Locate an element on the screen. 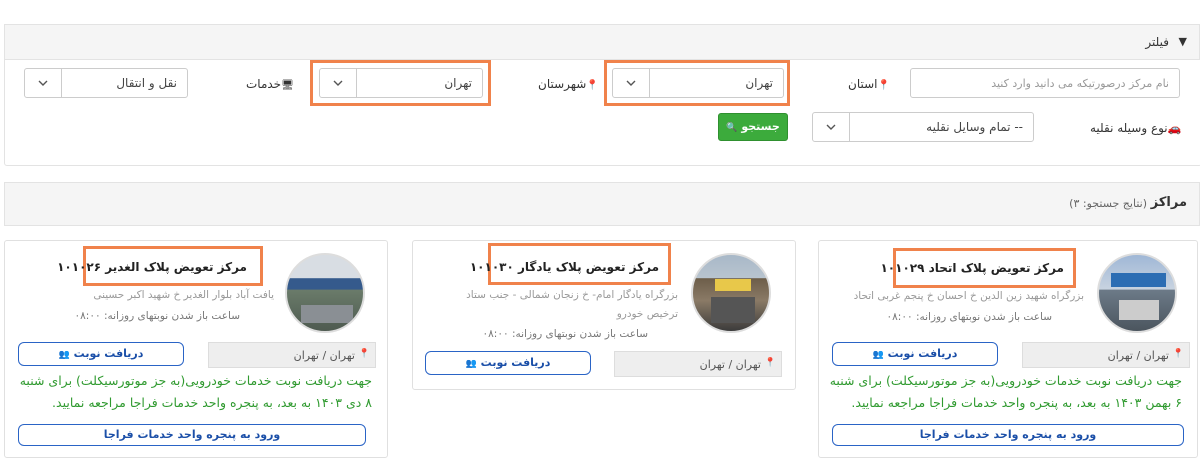  services-select: نقل و انتقال is located at coordinates (106, 83).